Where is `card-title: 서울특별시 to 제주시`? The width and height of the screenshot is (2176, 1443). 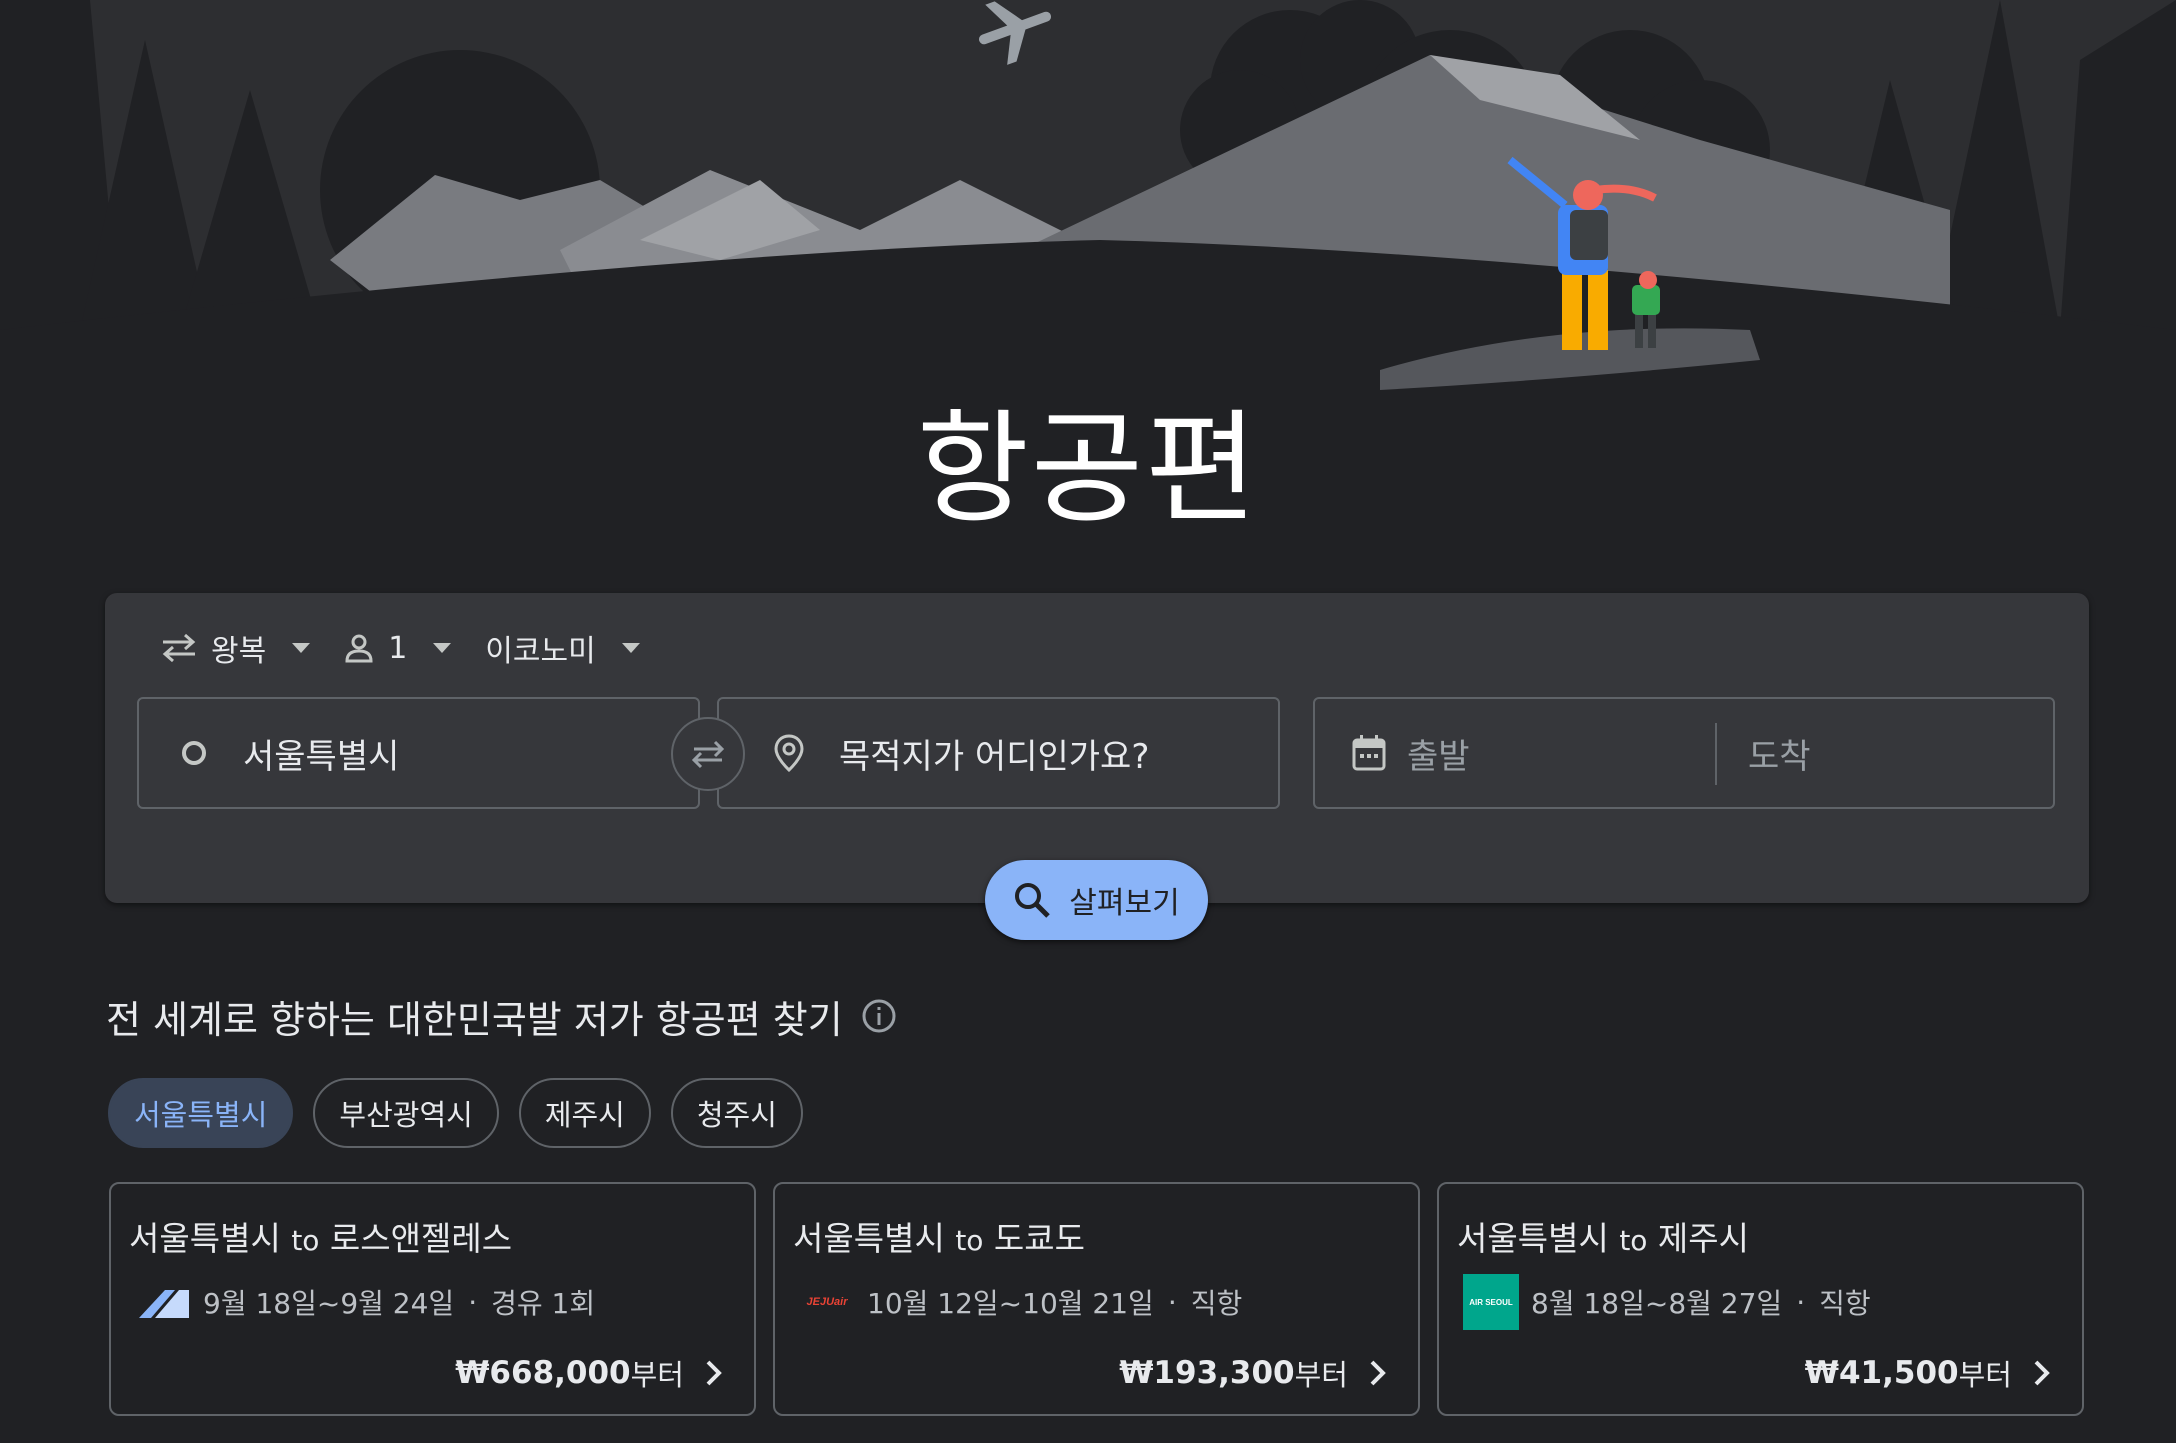 card-title: 서울특별시 to 제주시 is located at coordinates (1603, 1236).